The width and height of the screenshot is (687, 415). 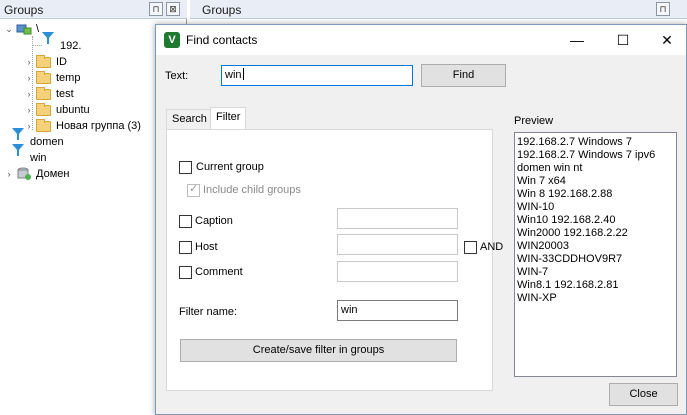 I want to click on caption-checkbox, so click(x=185, y=221).